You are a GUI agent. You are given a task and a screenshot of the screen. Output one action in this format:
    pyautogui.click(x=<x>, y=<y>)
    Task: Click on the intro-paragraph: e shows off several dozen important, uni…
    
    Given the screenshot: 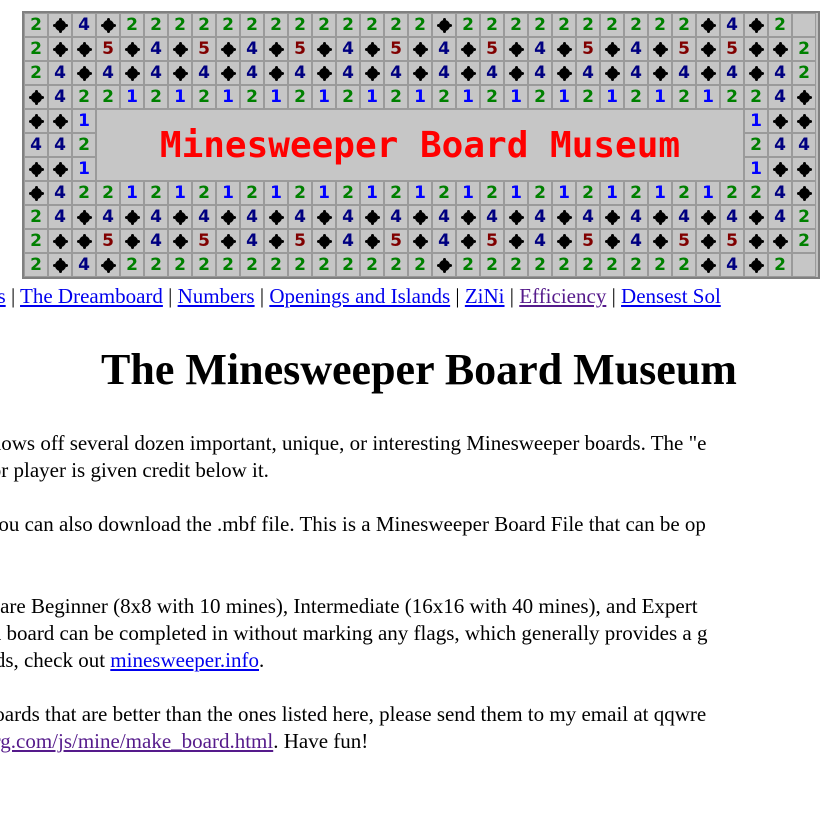 What is the action you would take?
    pyautogui.click(x=353, y=457)
    